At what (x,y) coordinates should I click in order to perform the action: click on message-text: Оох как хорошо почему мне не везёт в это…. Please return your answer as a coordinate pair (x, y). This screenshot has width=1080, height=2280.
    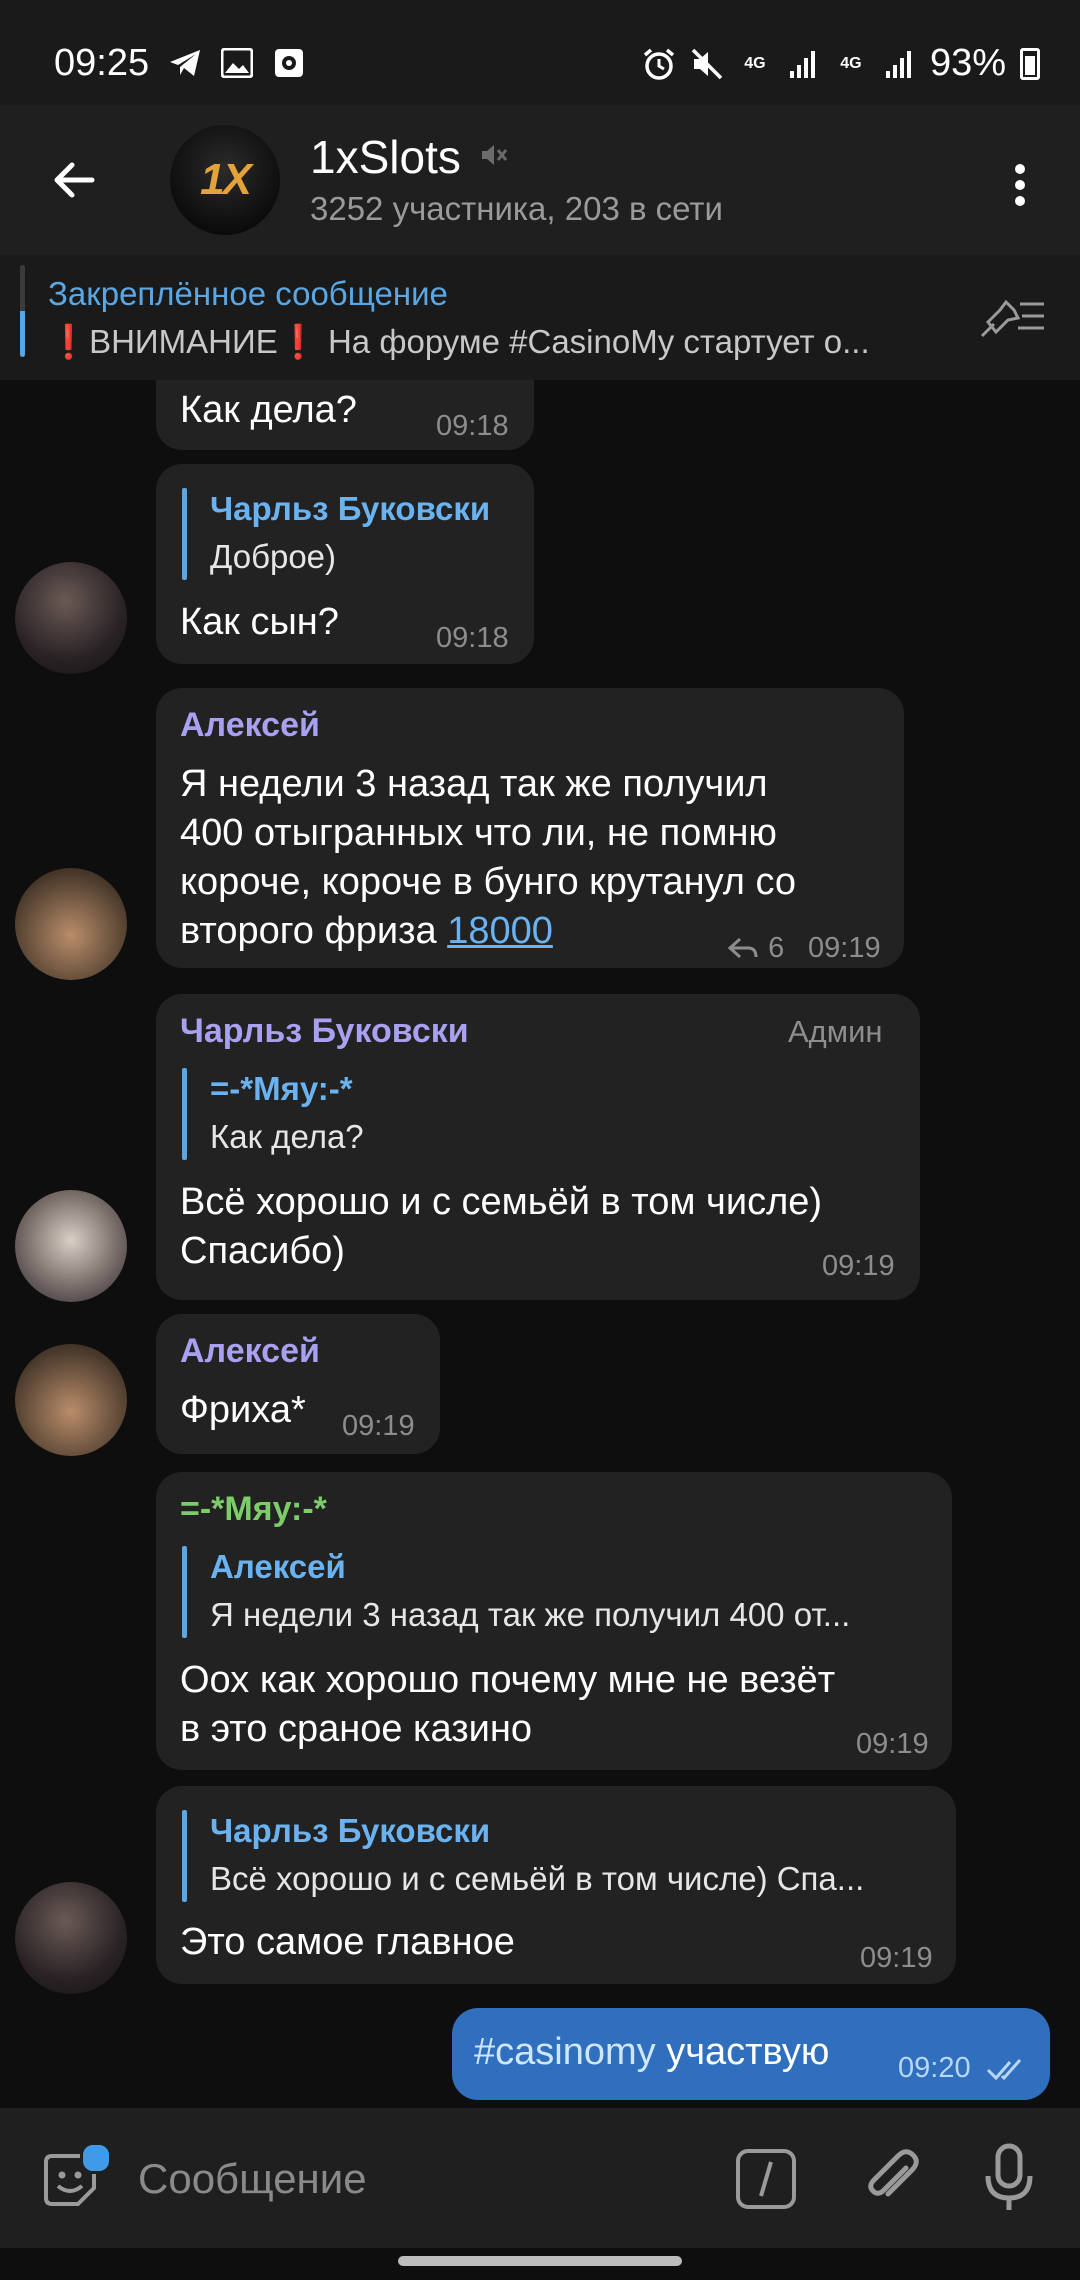
    Looking at the image, I should click on (560, 1705).